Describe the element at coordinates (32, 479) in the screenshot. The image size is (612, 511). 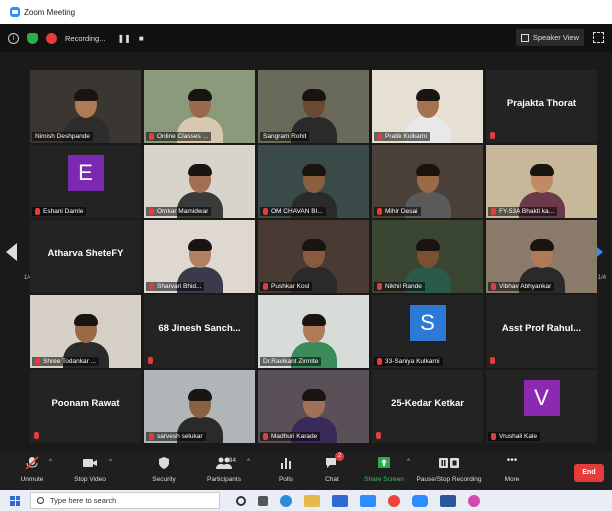
I see `unmute-label: Unmute` at that location.